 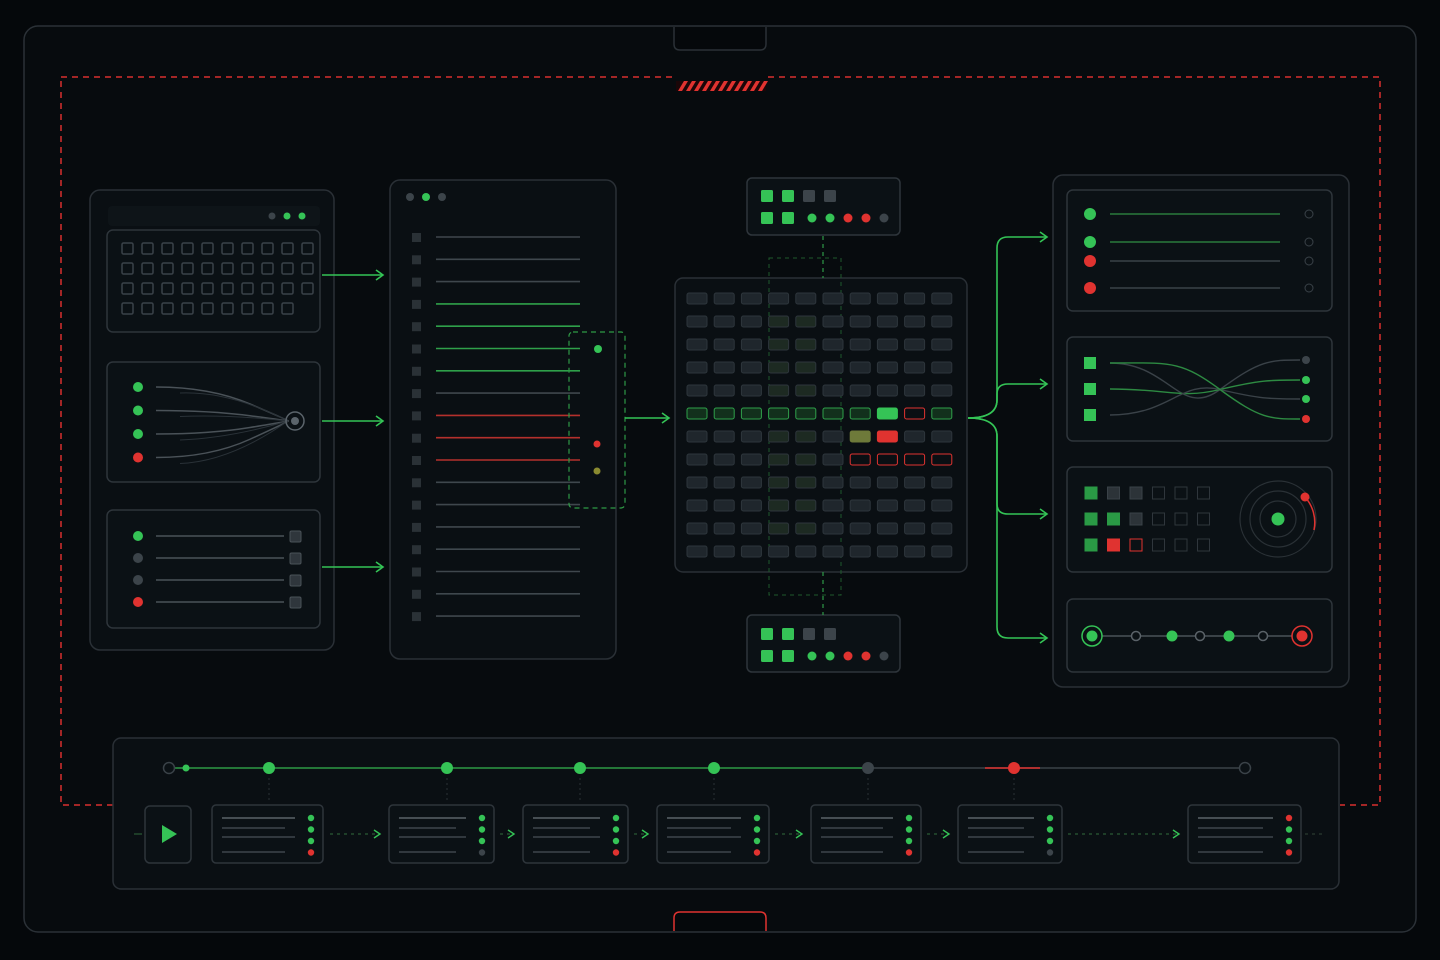 I want to click on checklist-card, so click(x=213, y=569).